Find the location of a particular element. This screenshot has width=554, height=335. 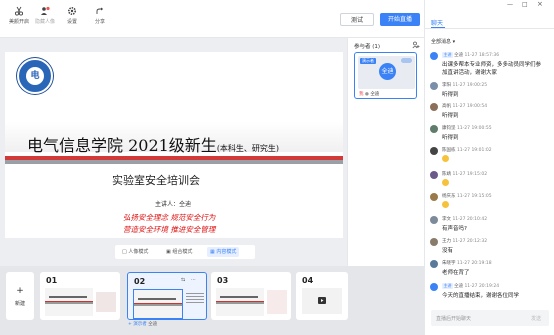

mode-combined: ▣ 组合模式 is located at coordinates (179, 252).